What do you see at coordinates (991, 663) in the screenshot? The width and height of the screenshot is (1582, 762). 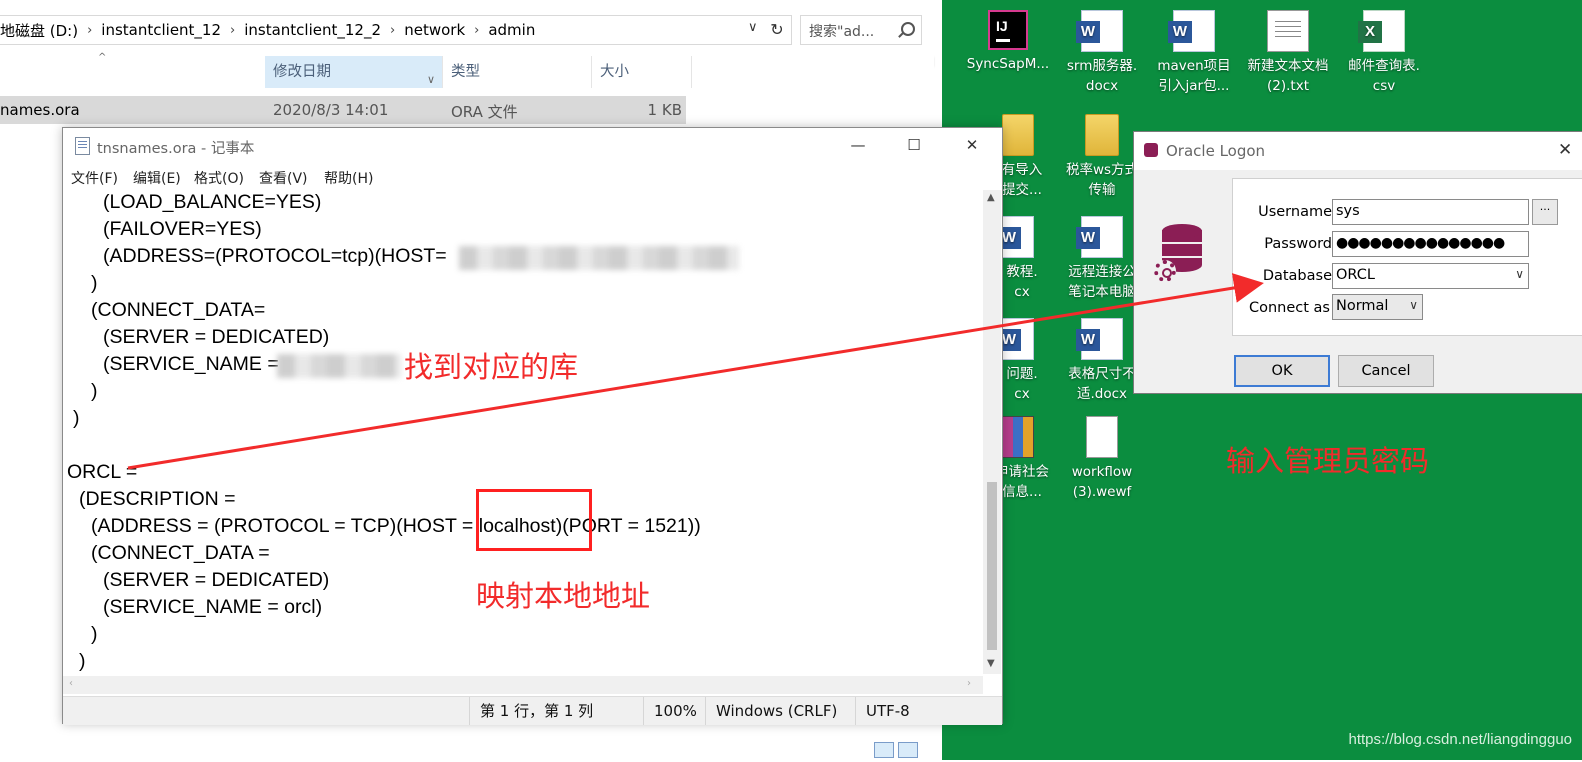 I see `scroll-down-icon: ▼` at bounding box center [991, 663].